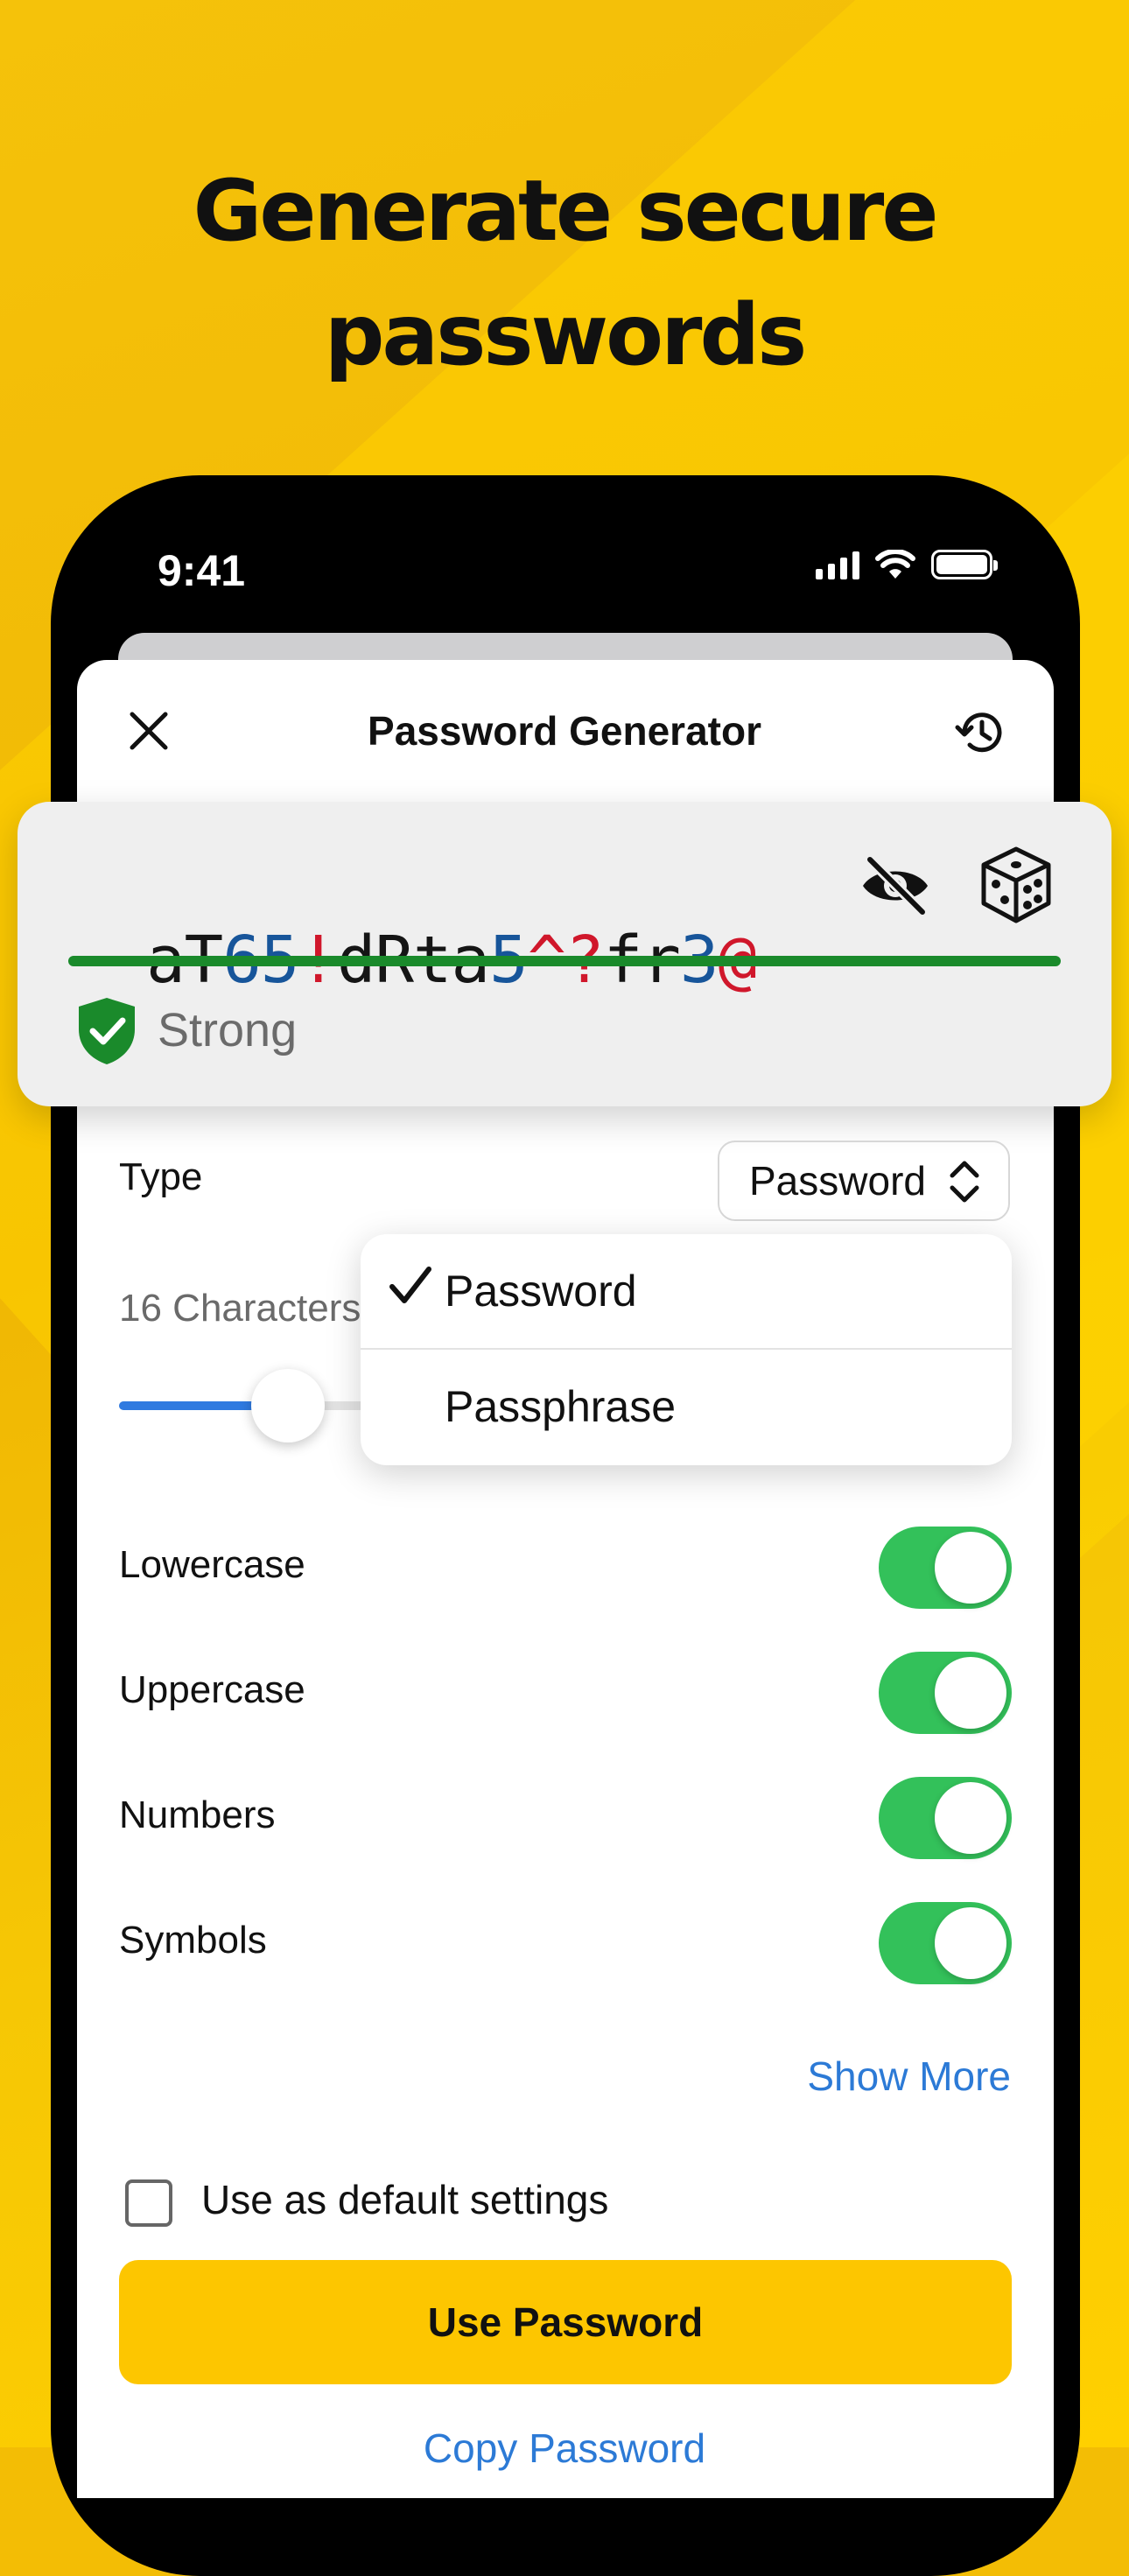 This screenshot has height=2576, width=1129. What do you see at coordinates (686, 1407) in the screenshot?
I see `dropdown-option-passphrase: Passphrase` at bounding box center [686, 1407].